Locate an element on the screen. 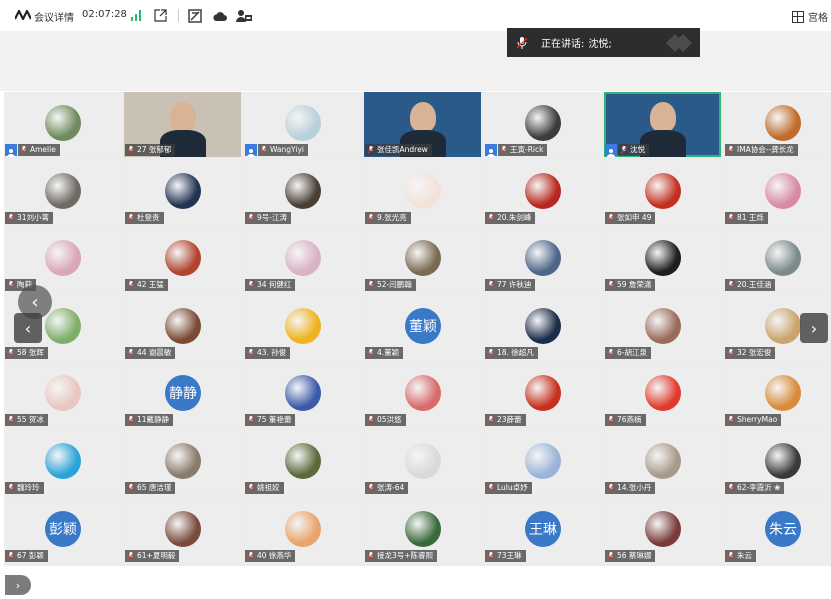 The height and width of the screenshot is (599, 831). participant-tile: 张佳凯Andrew is located at coordinates (422, 124).